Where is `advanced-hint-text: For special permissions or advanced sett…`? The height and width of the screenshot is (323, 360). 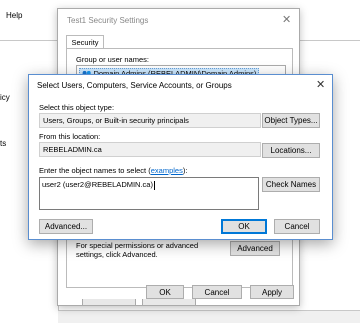 advanced-hint-text: For special permissions or advanced sett… is located at coordinates (137, 250).